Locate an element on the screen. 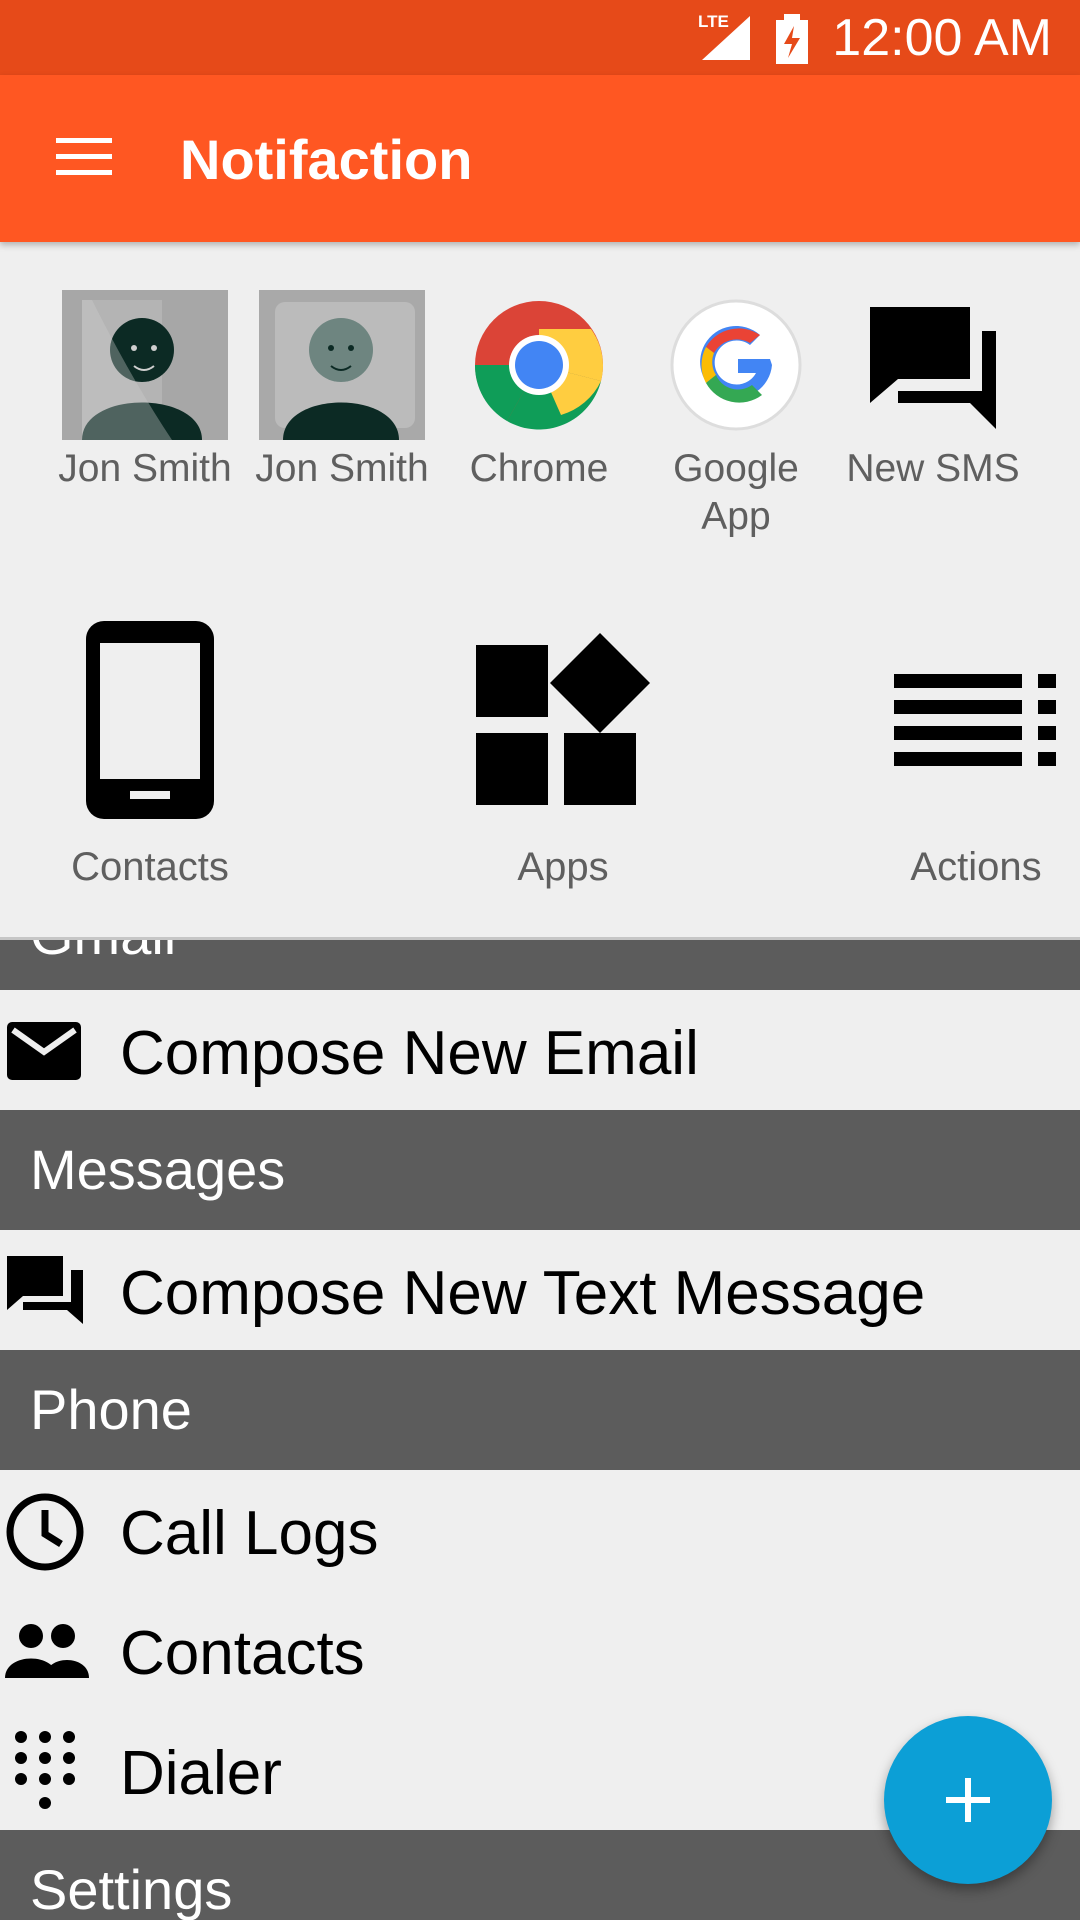 The height and width of the screenshot is (1920, 1080). status-time: 12:00 AM is located at coordinates (942, 38).